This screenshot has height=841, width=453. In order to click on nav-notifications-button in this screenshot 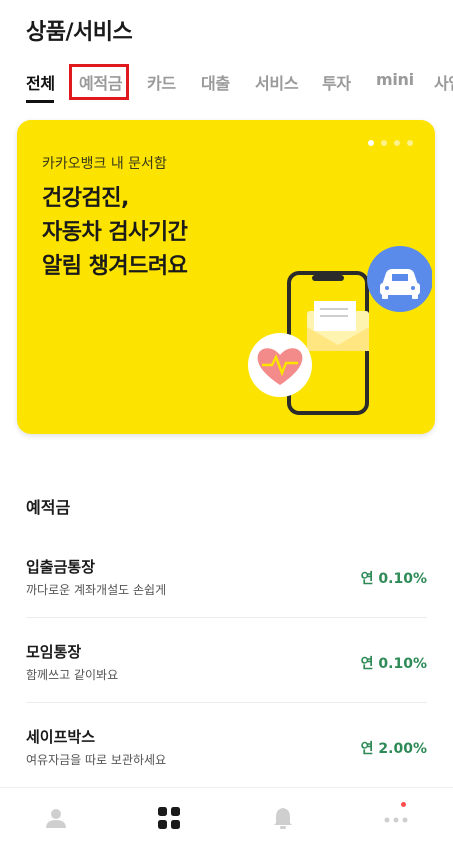, I will do `click(283, 818)`.